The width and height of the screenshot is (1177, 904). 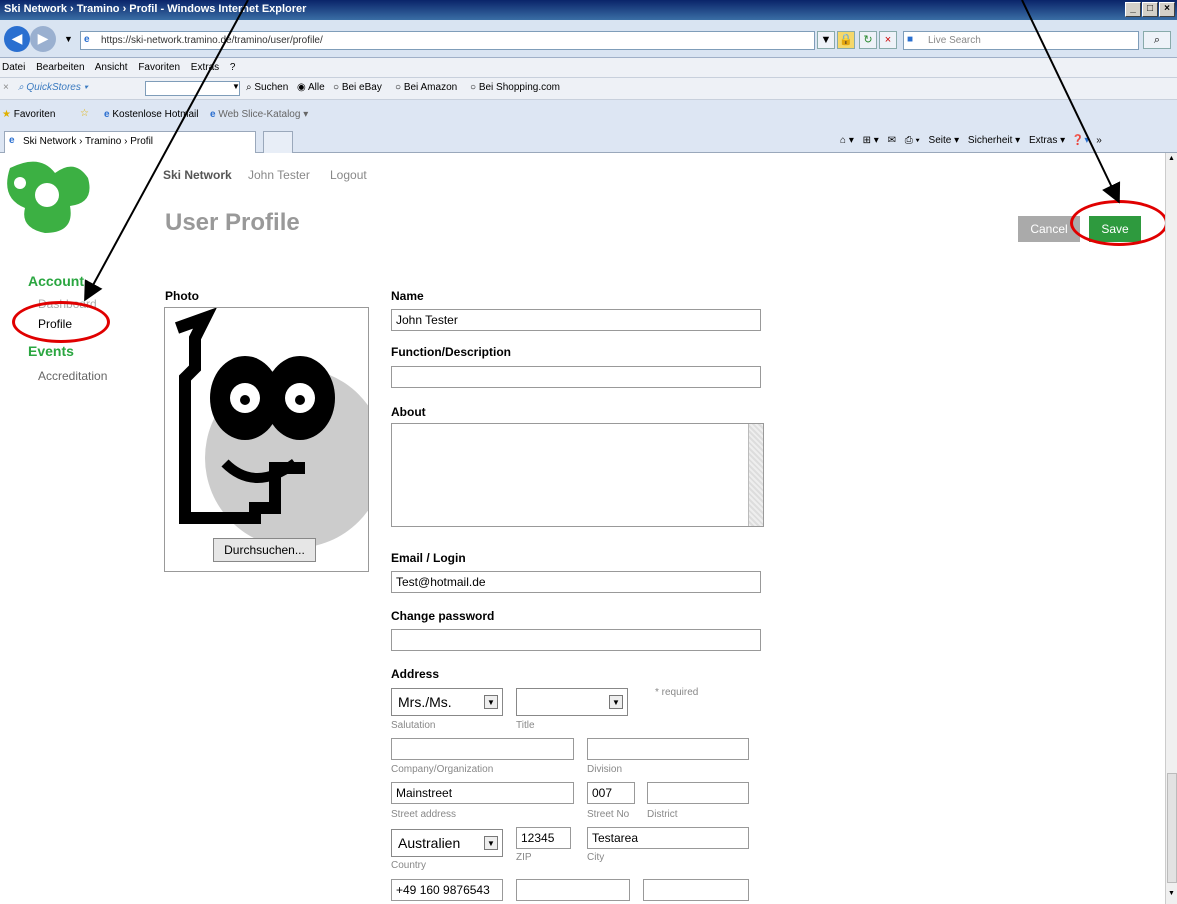 I want to click on avatar-image, so click(x=279, y=427).